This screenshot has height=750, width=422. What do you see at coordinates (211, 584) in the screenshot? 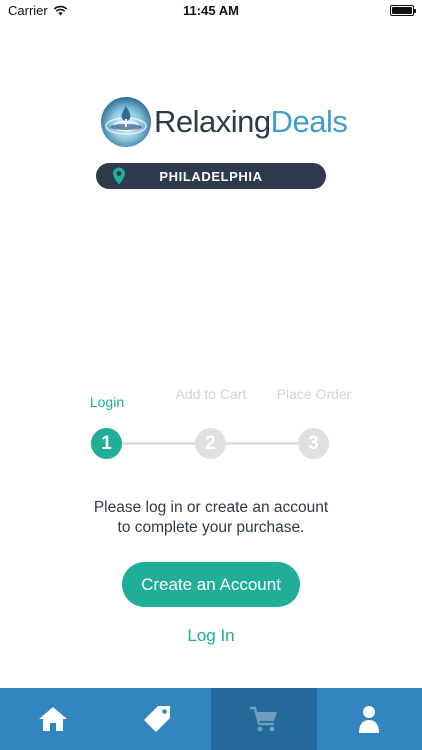
I see `create-account-button: Create an Account` at bounding box center [211, 584].